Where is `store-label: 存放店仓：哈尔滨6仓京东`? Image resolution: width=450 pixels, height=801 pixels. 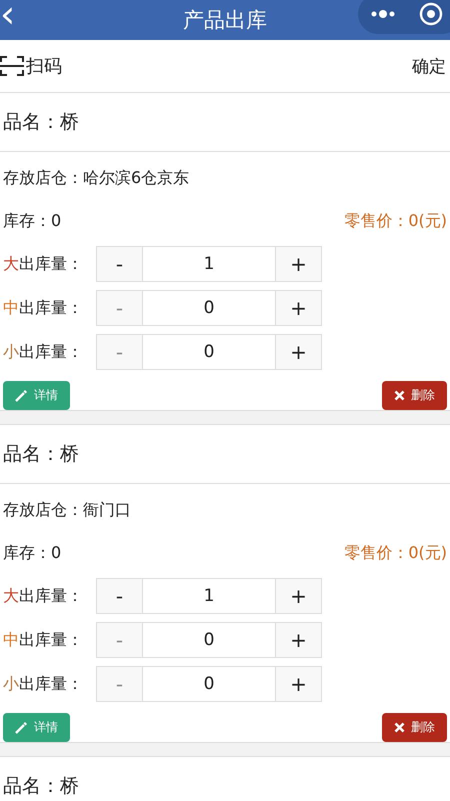 store-label: 存放店仓：哈尔滨6仓京东 is located at coordinates (96, 178).